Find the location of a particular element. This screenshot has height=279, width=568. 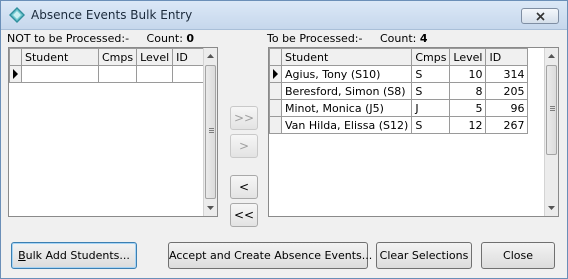

table-row: Beresford, Simon (S8) S 8 205 is located at coordinates (399, 91).